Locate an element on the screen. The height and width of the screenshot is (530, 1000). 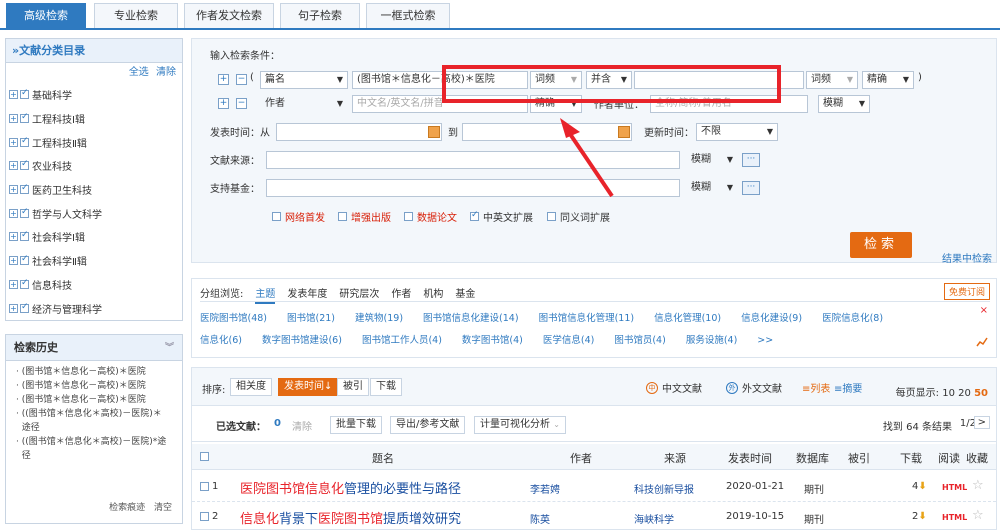
update-time-select: 不限 ▼ is located at coordinates (737, 132).